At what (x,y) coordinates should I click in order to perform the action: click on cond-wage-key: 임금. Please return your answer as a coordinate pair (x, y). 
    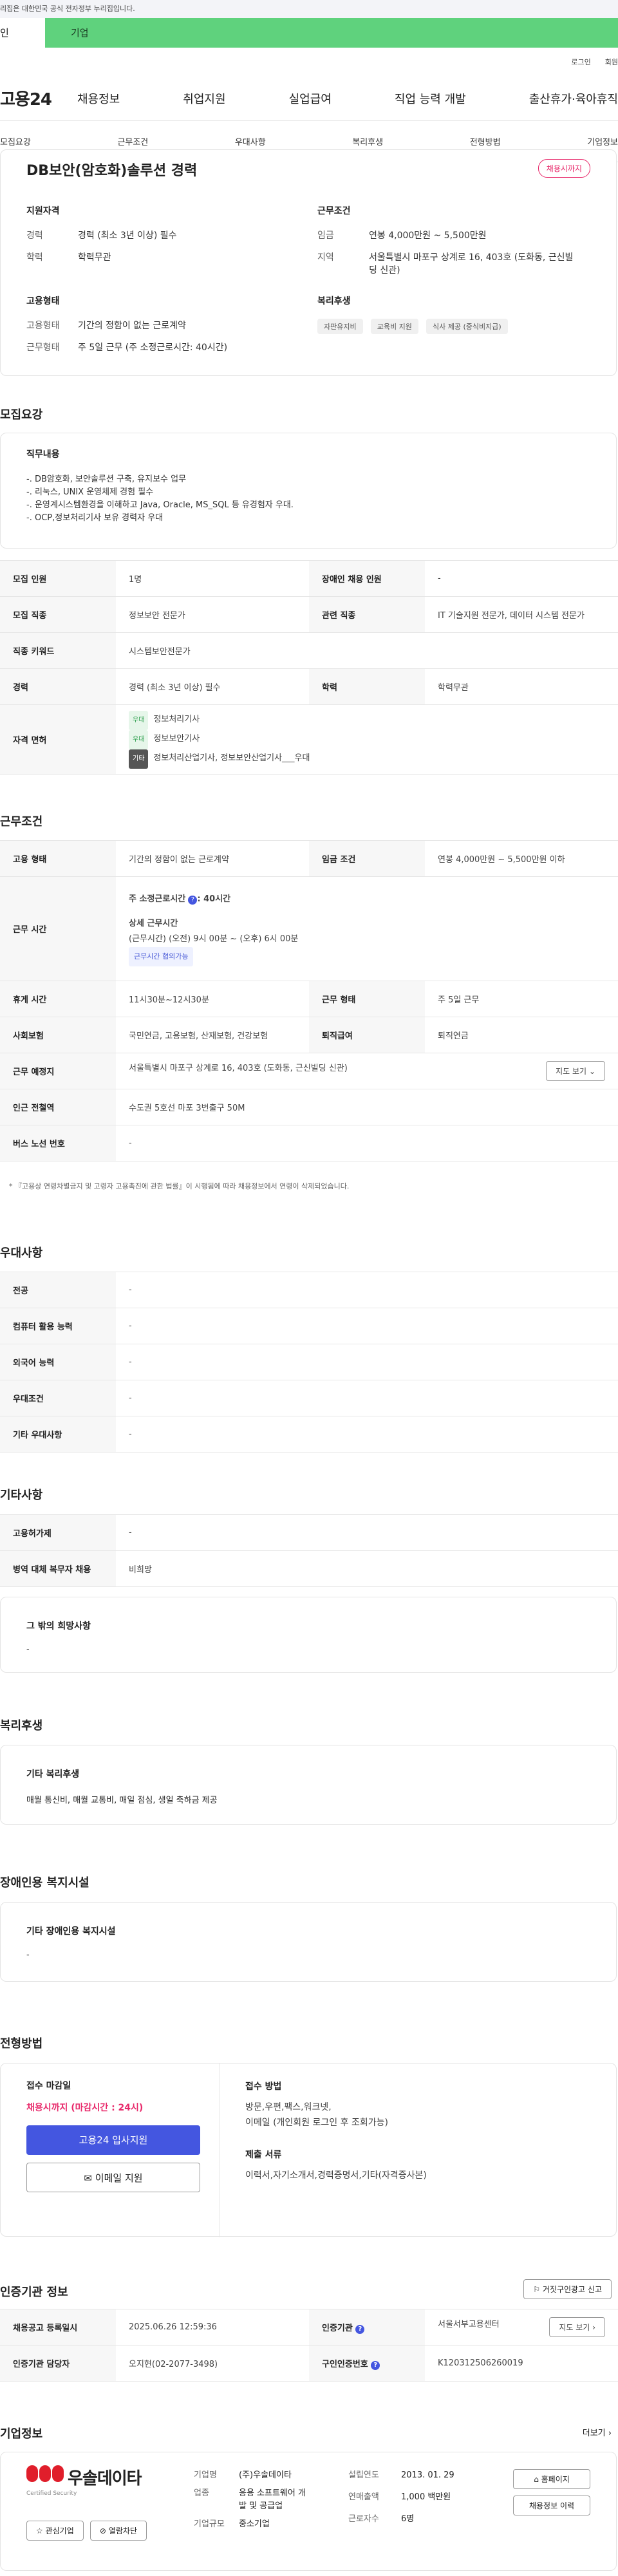
    Looking at the image, I should click on (326, 235).